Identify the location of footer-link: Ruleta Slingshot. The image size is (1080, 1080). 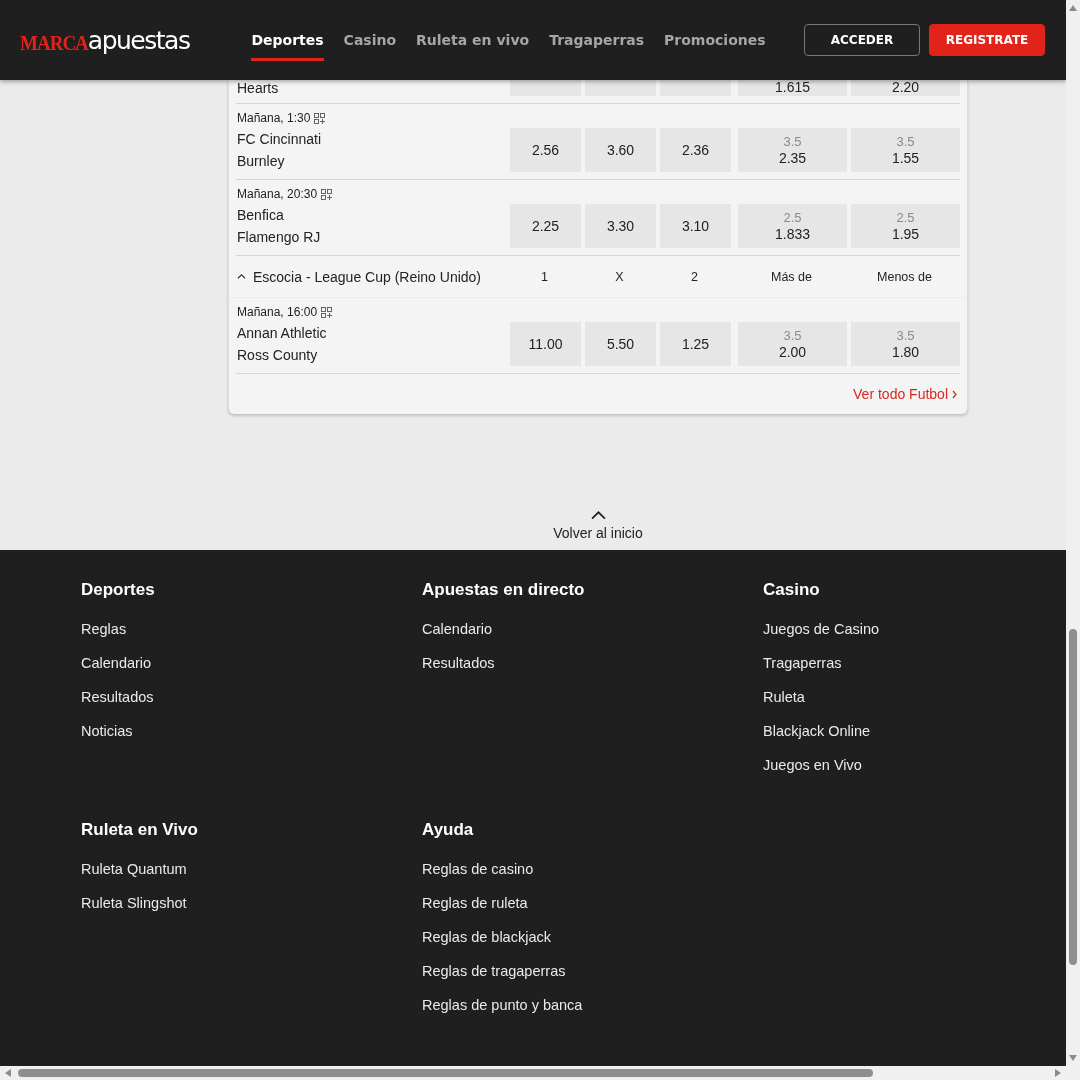
(251, 911).